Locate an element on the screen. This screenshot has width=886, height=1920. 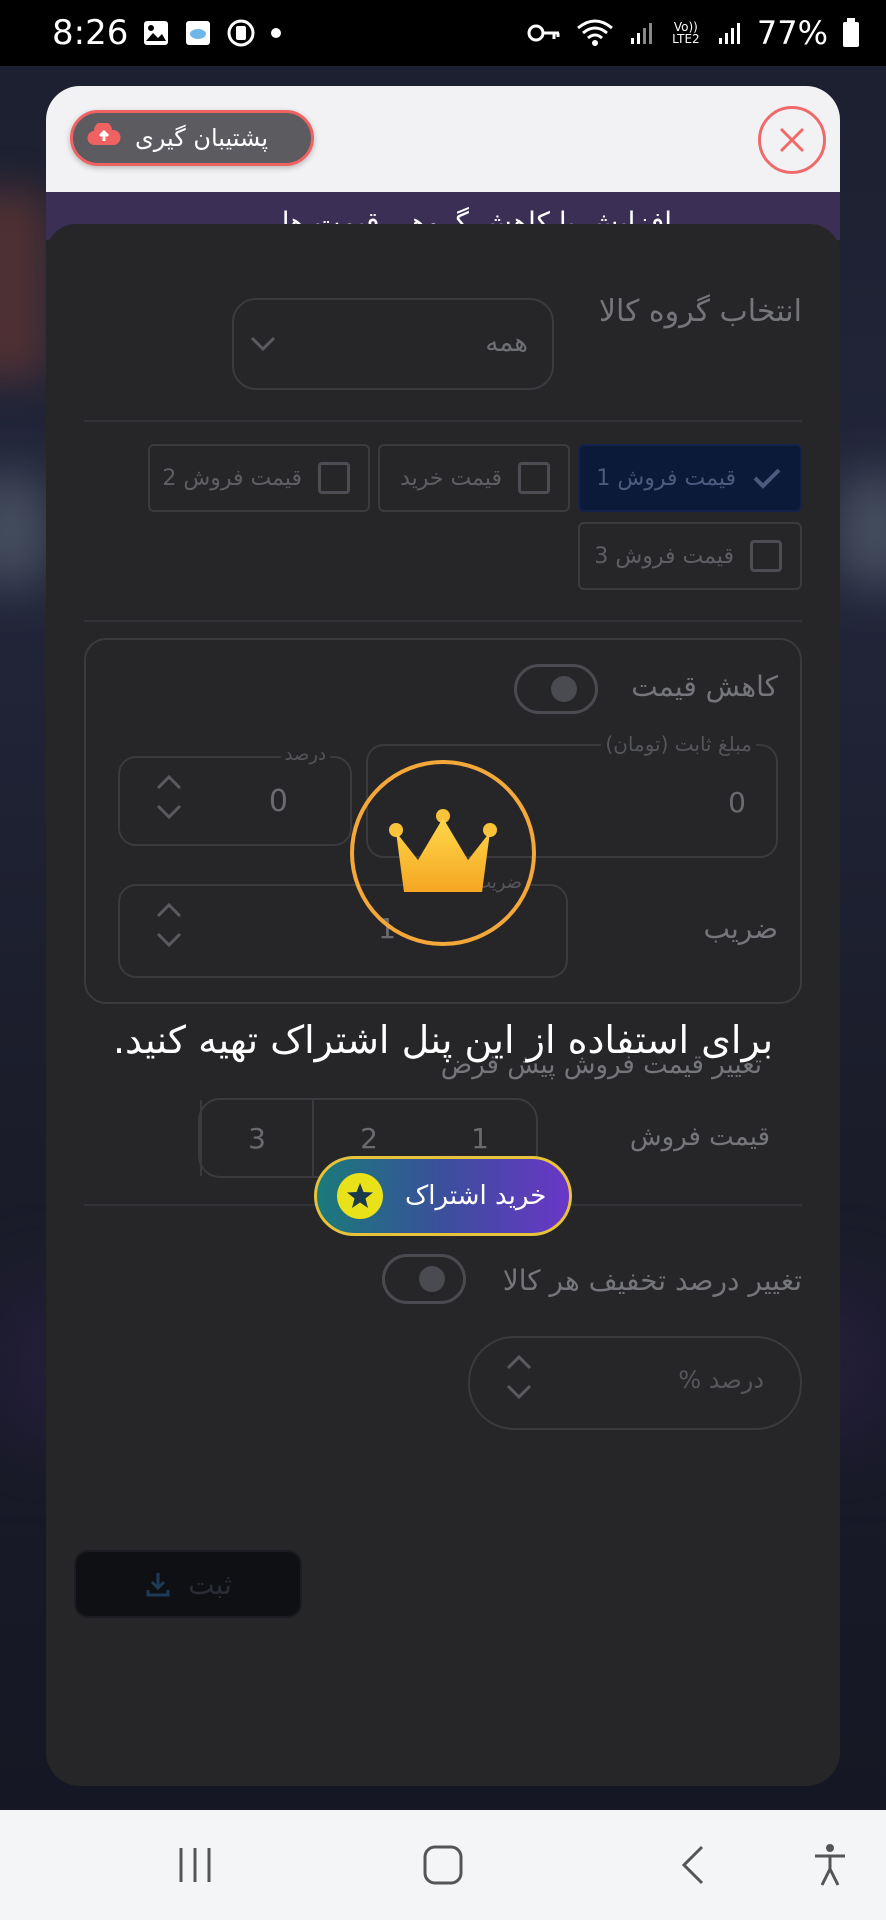
price-option-purchase: قیمت خرید is located at coordinates (474, 478).